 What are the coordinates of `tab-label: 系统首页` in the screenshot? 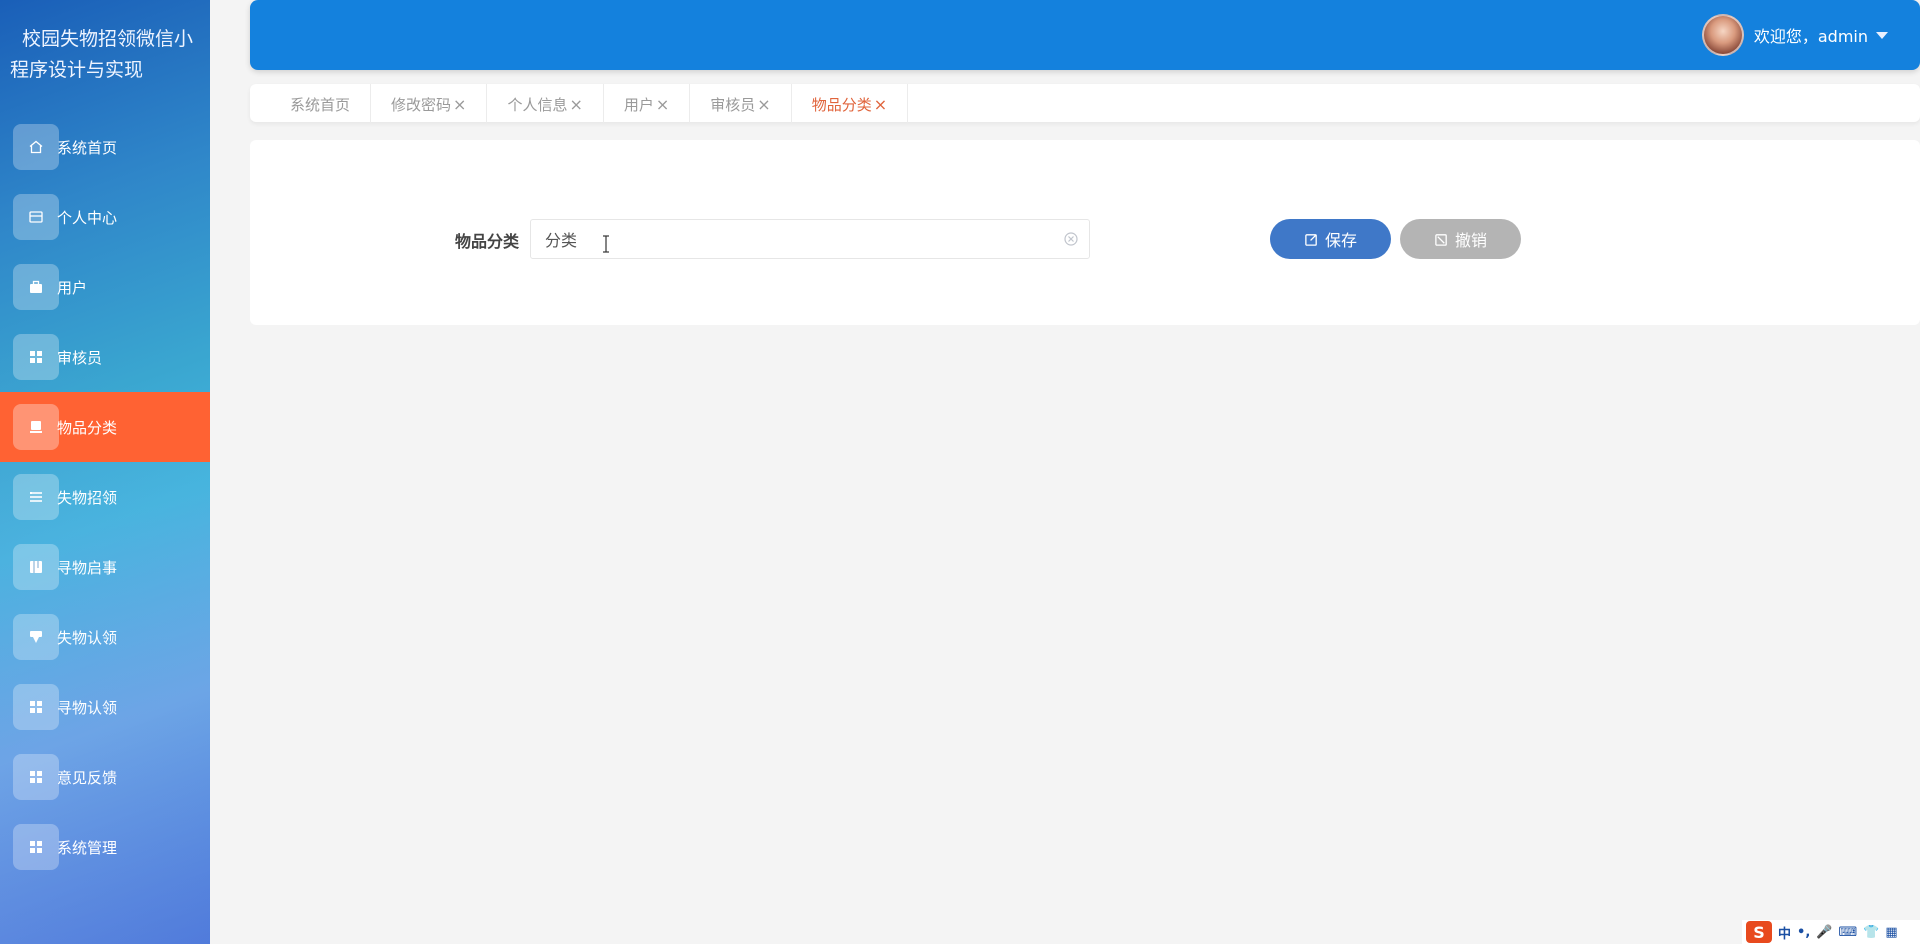 It's located at (320, 104).